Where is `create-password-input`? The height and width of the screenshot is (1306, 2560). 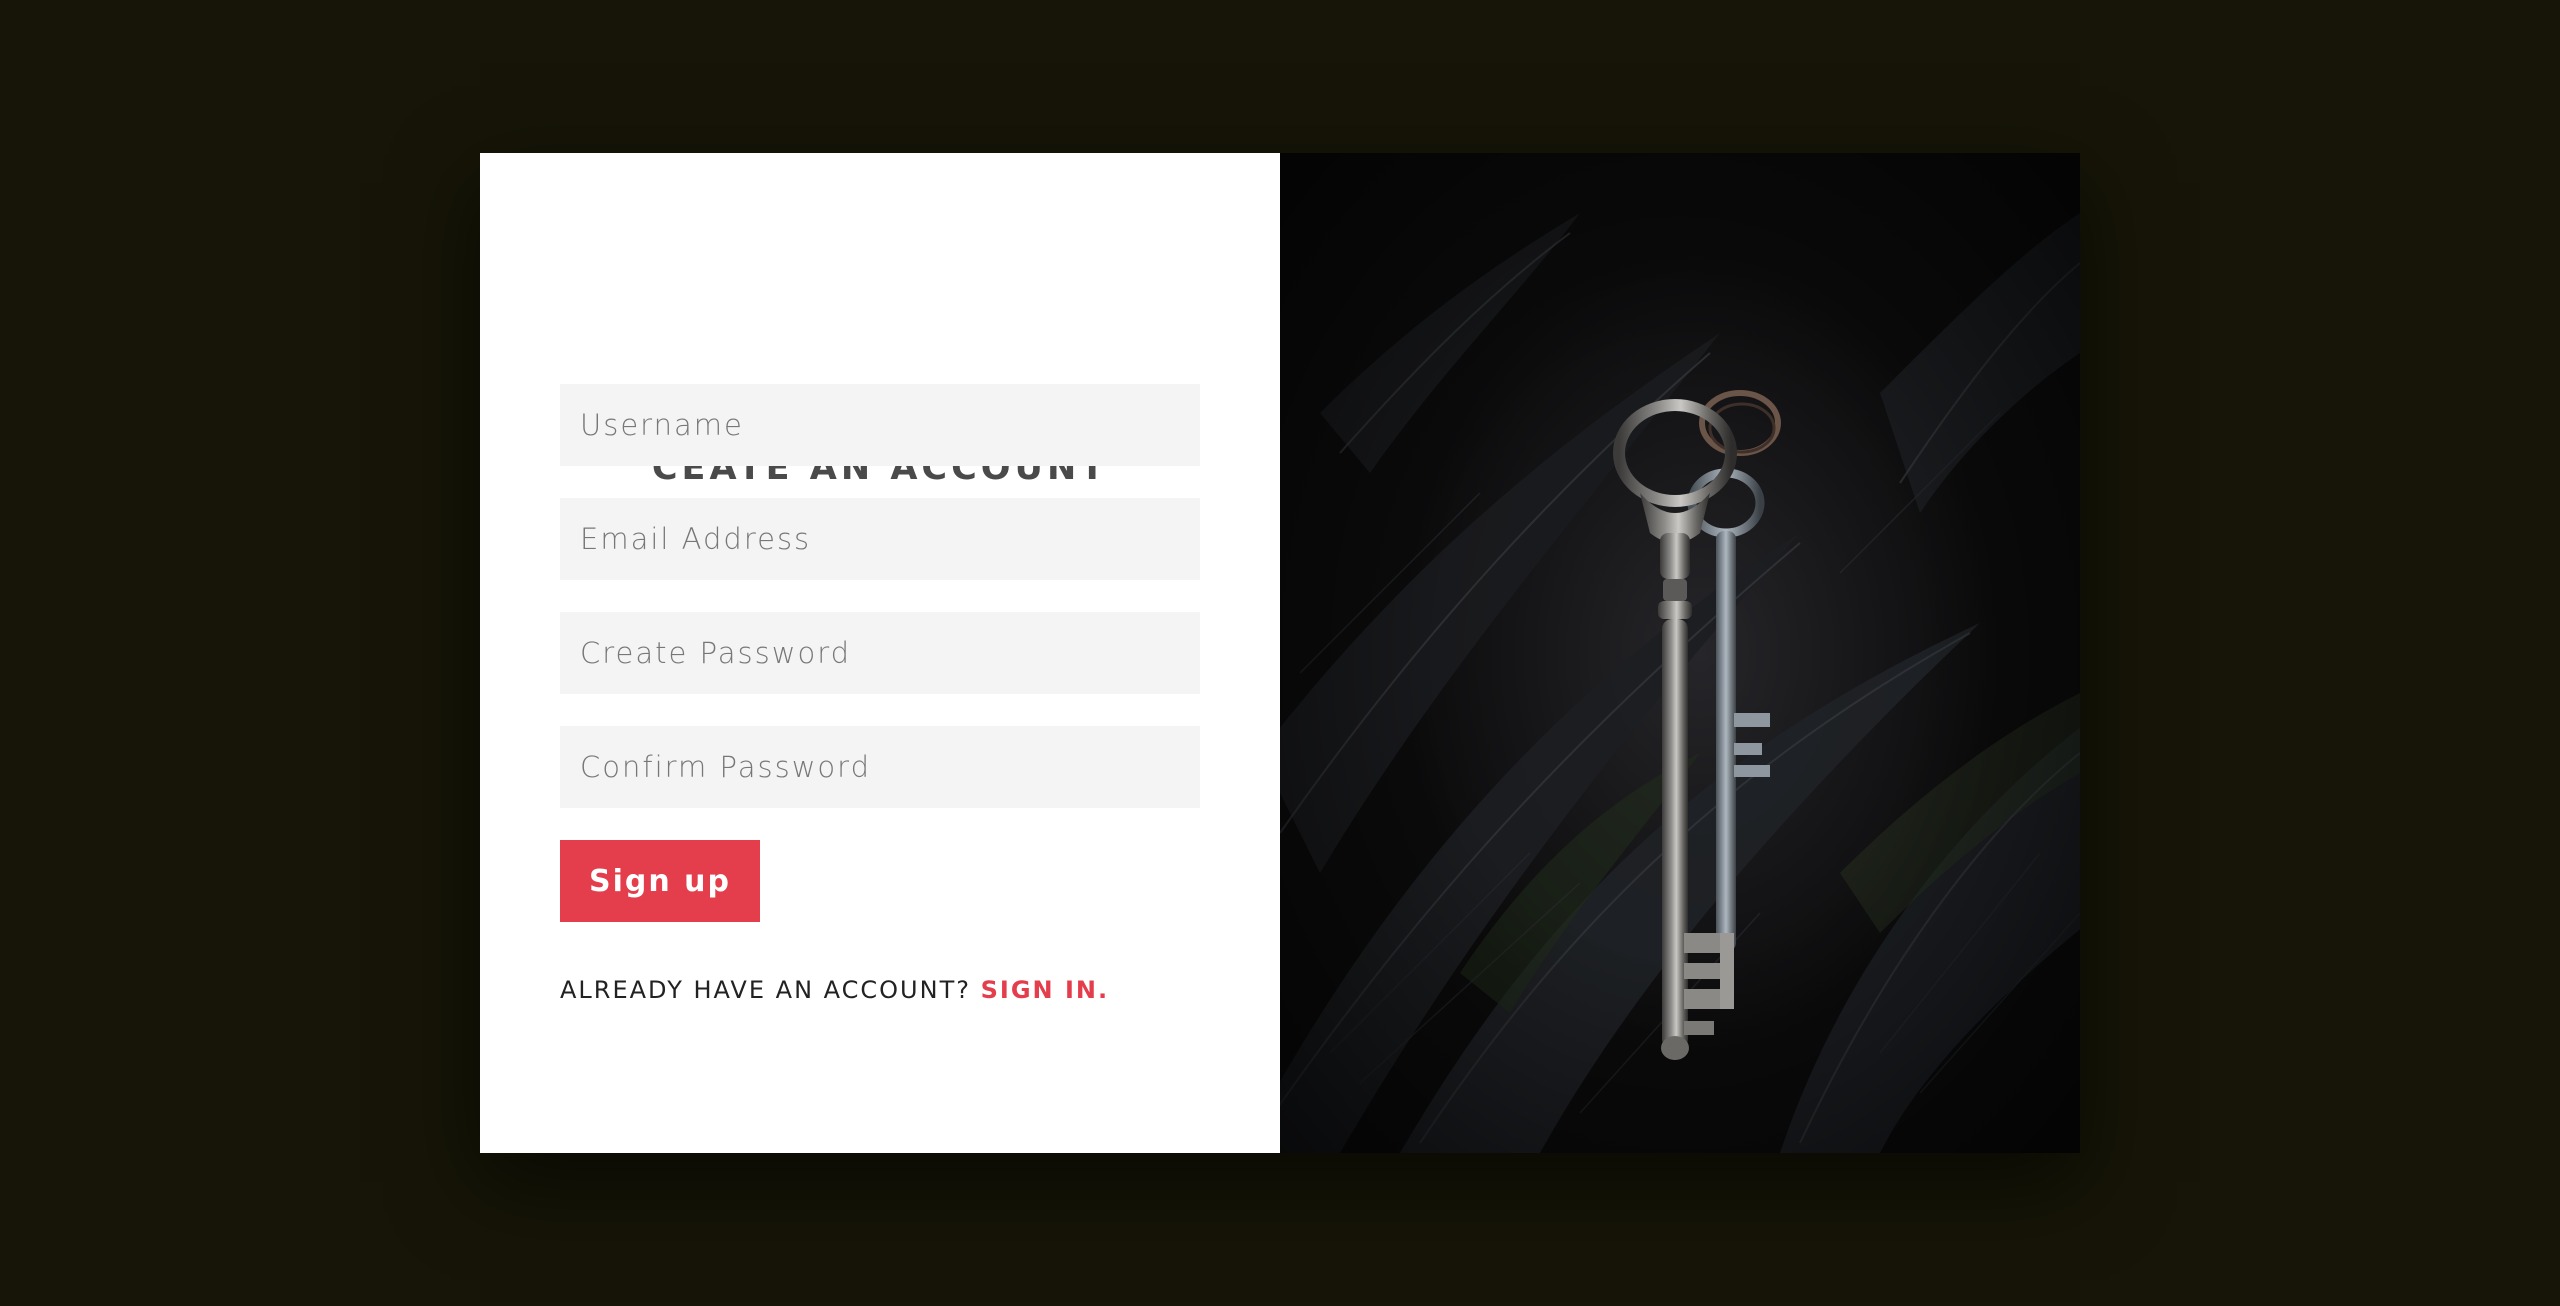
create-password-input is located at coordinates (880, 653).